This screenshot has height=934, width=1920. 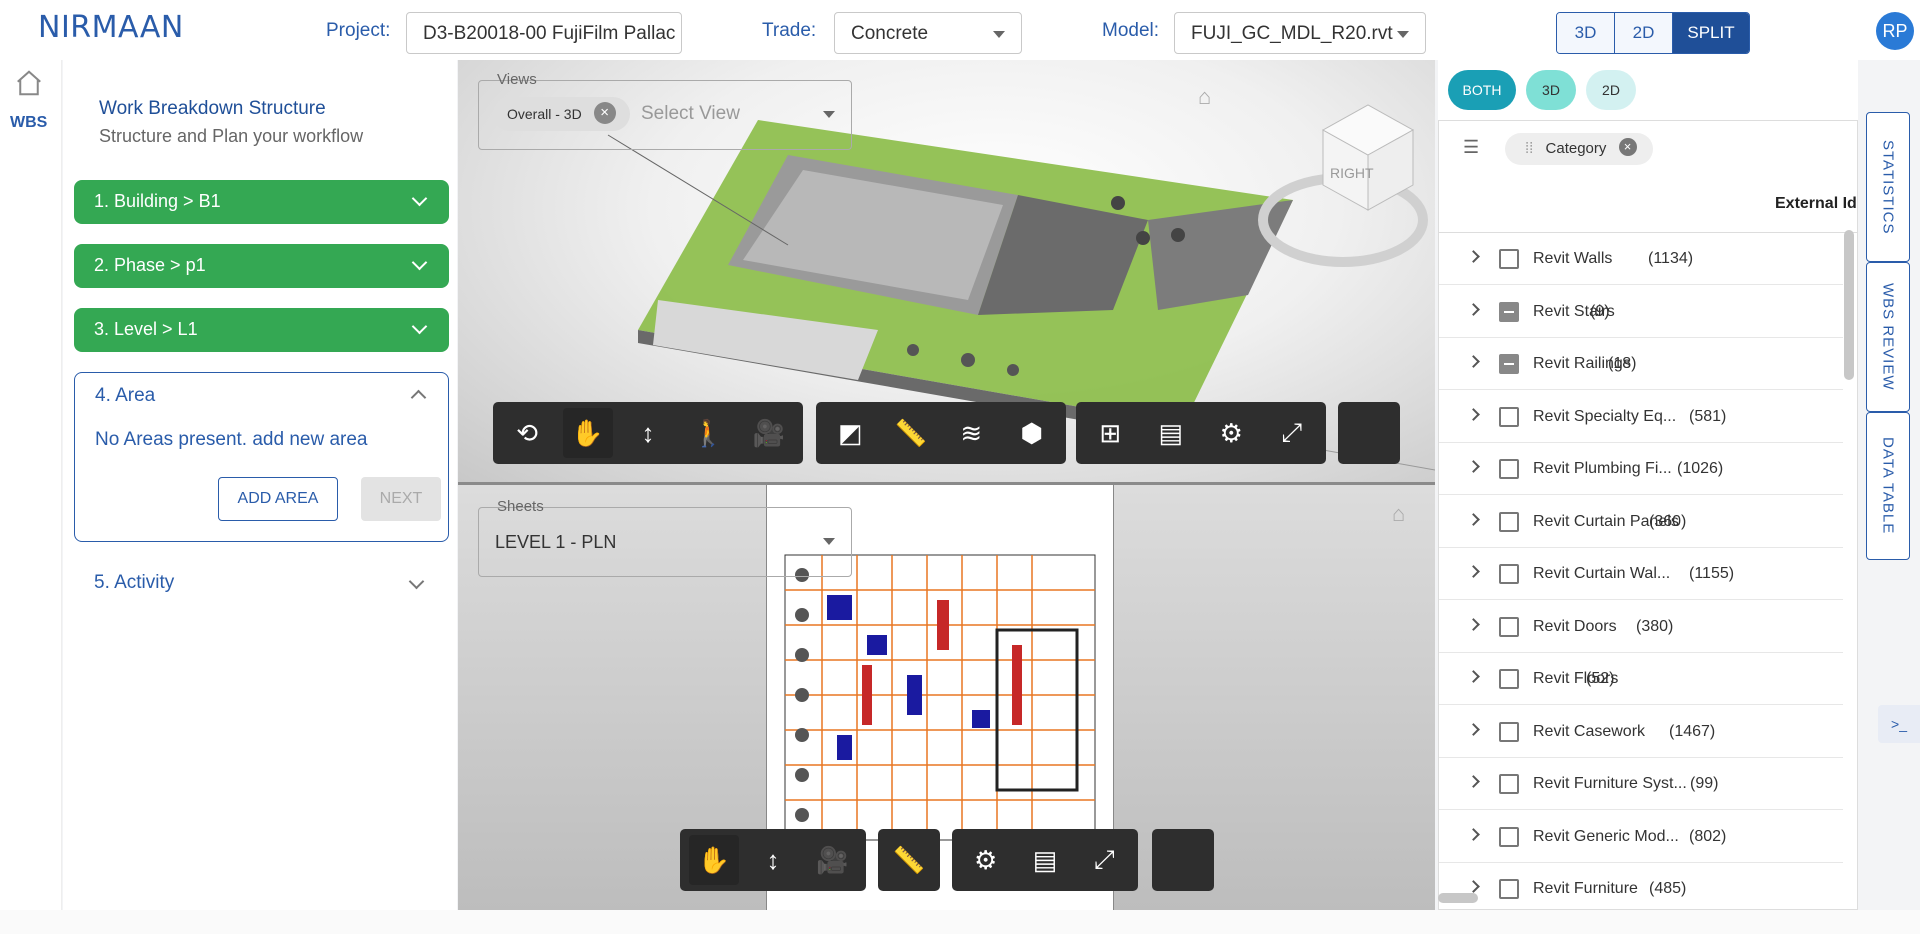 I want to click on table-row: Revit Furniture (485), so click(x=1641, y=886).